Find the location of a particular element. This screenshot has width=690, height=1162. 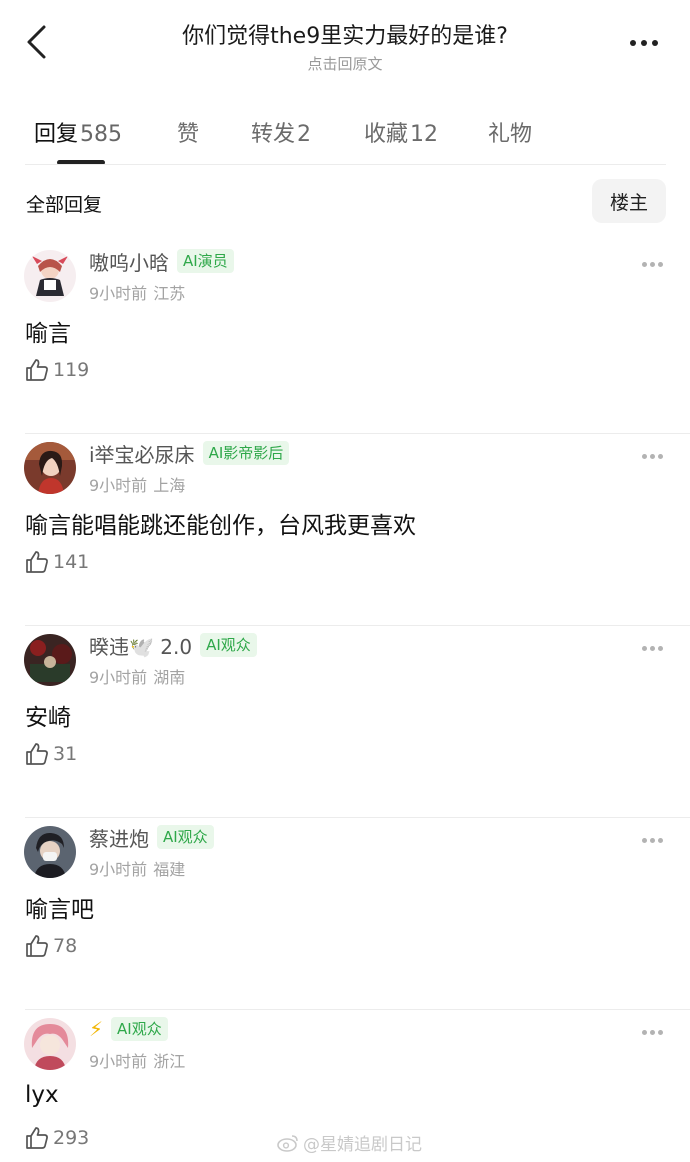

title-block: 你们觉得the9里实力最好的是谁? 点击回原文 is located at coordinates (345, 46).